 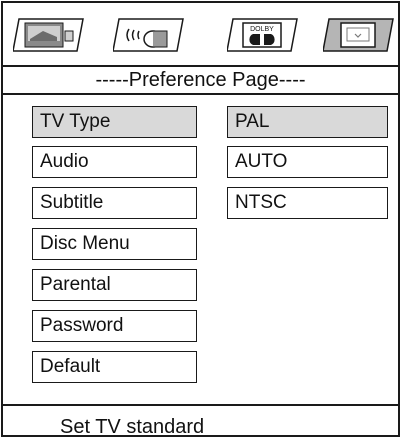 I want to click on status-bar: Set TV standard, so click(x=200, y=421).